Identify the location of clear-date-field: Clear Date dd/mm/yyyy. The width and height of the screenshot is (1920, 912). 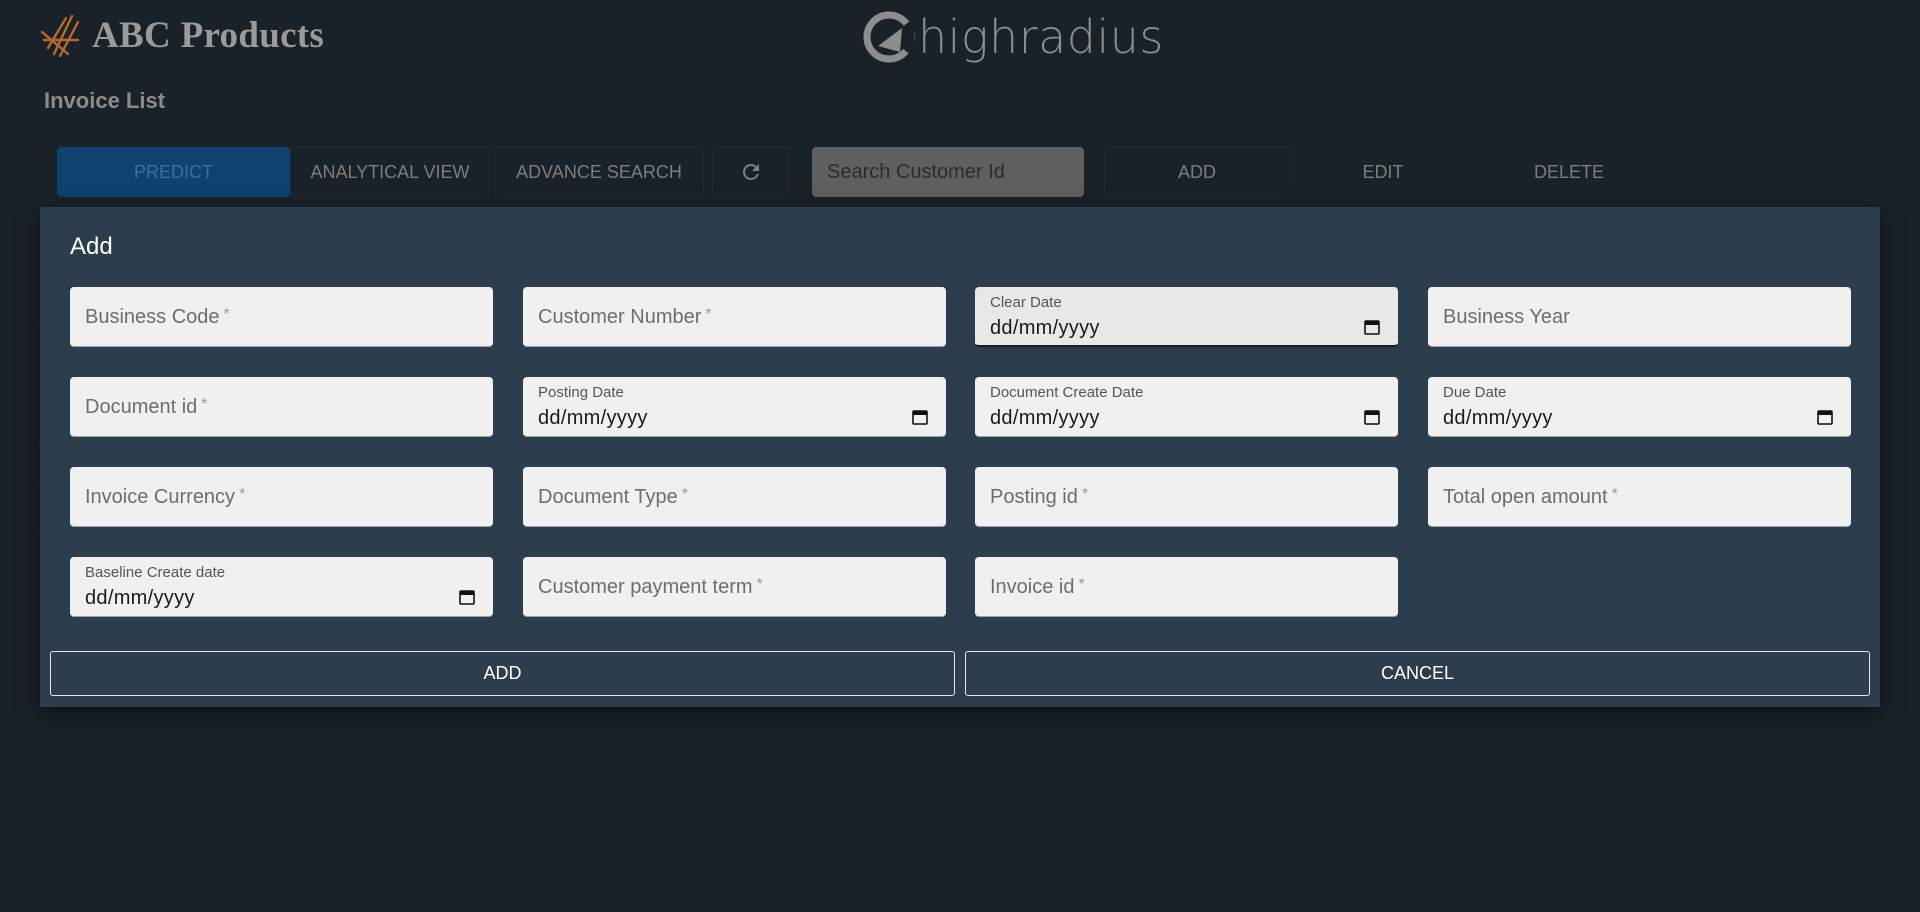
(1186, 317).